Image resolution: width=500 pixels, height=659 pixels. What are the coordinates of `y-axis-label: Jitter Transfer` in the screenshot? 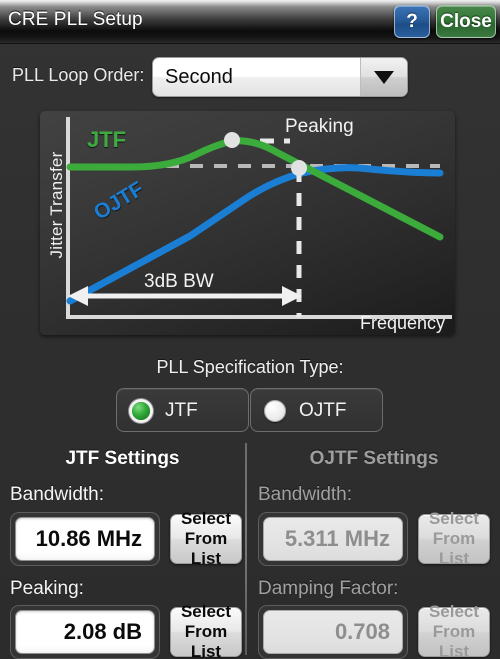 It's located at (56, 205).